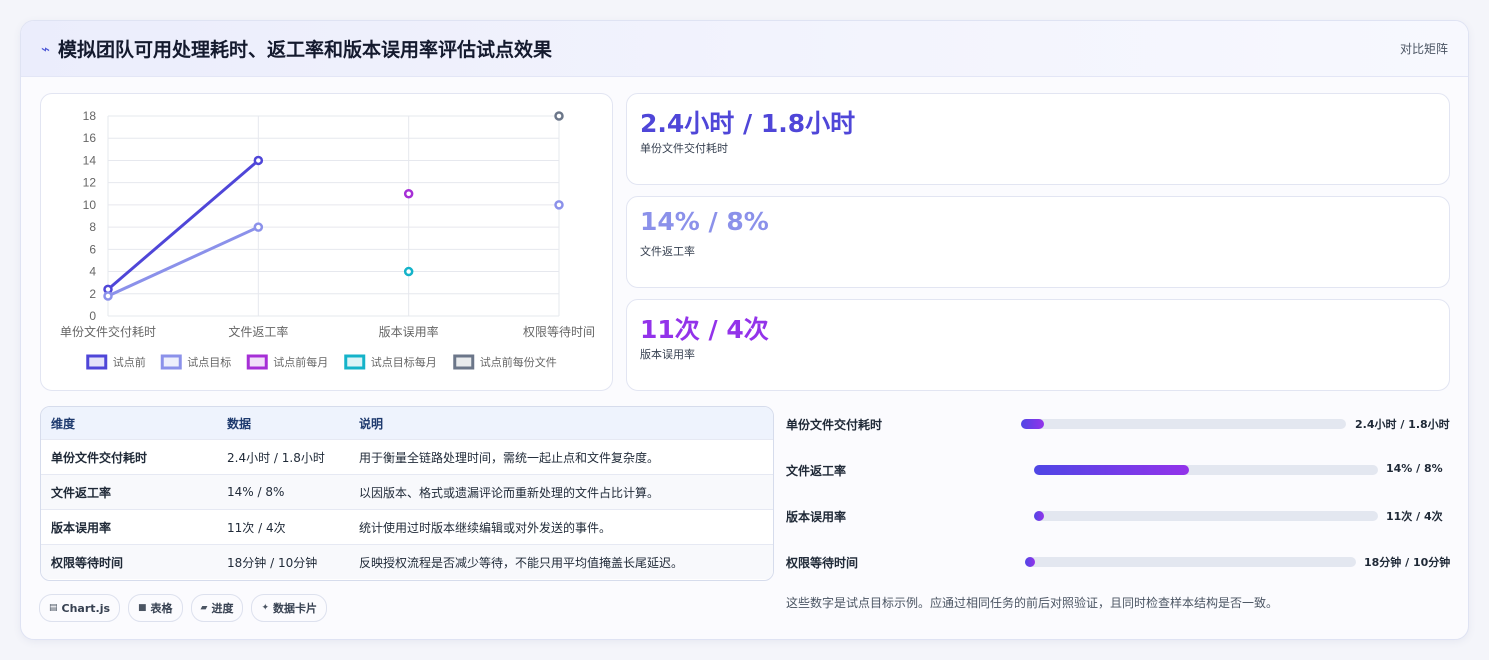 The height and width of the screenshot is (660, 1489). What do you see at coordinates (129, 457) in the screenshot?
I see `cell-dimension: 单份文件交付耗时` at bounding box center [129, 457].